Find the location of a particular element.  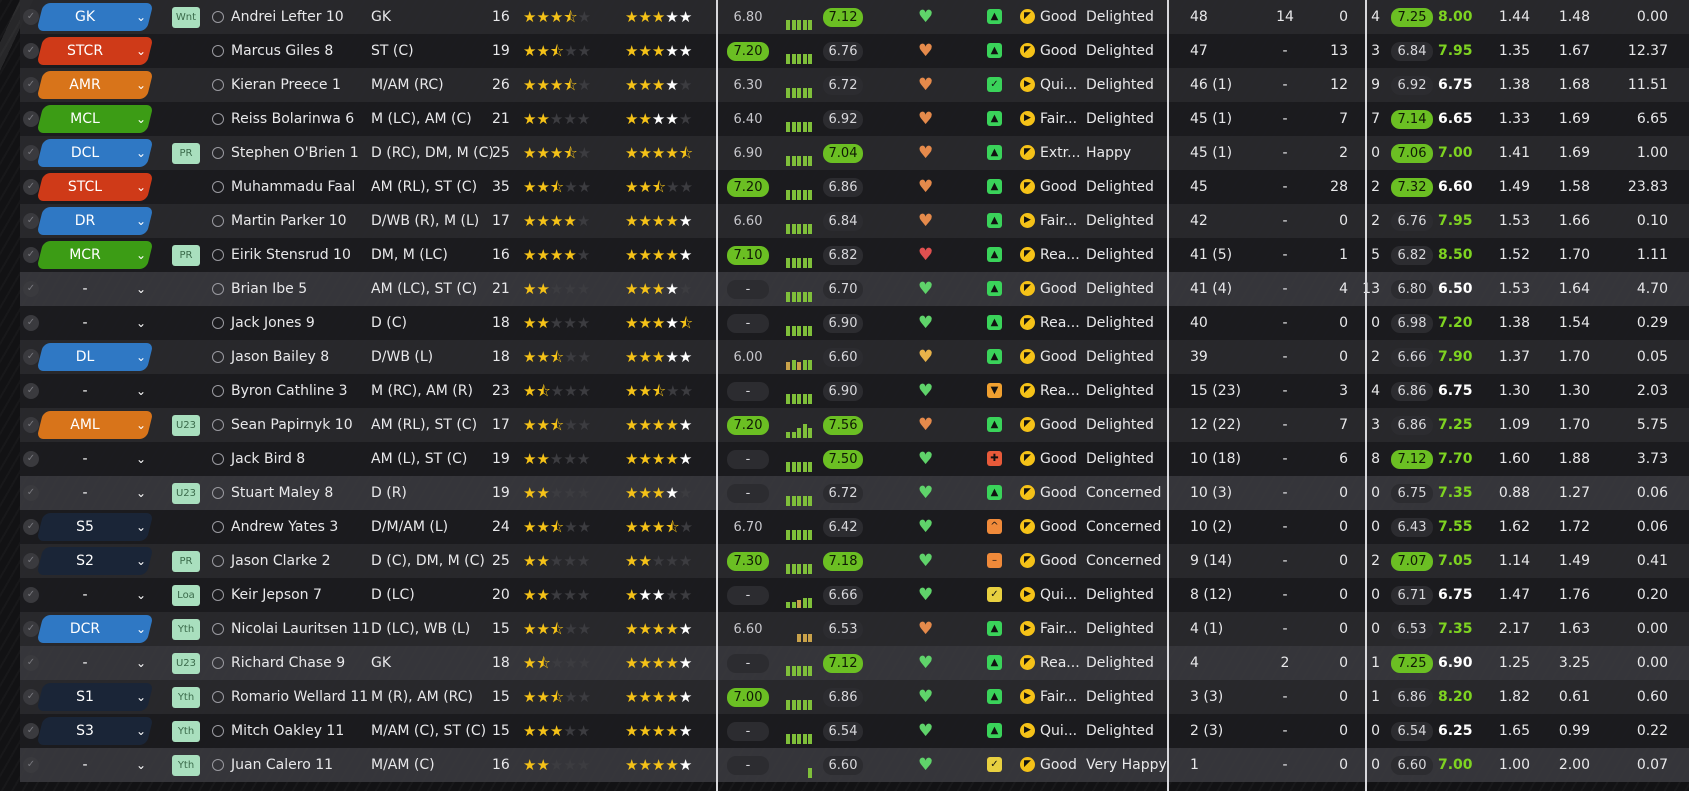

position-selector: S5 ⌄ is located at coordinates (98, 527).